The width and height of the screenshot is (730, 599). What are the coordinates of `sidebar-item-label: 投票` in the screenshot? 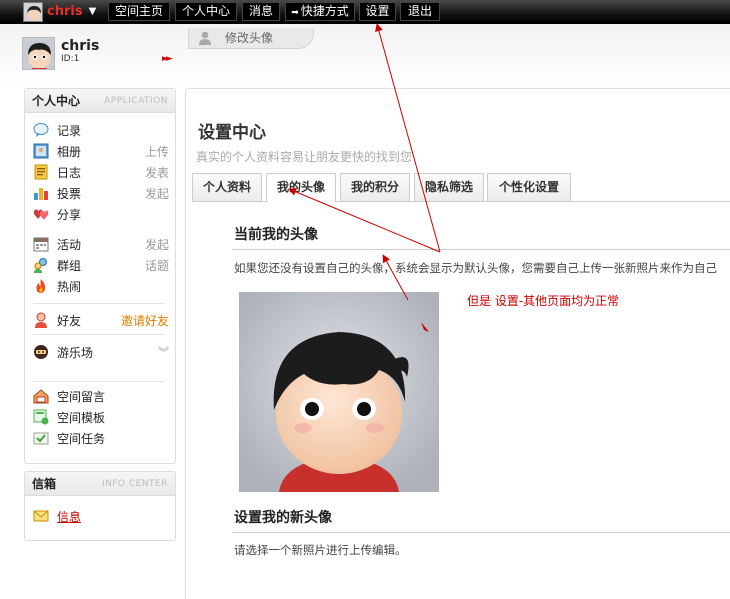 It's located at (69, 193).